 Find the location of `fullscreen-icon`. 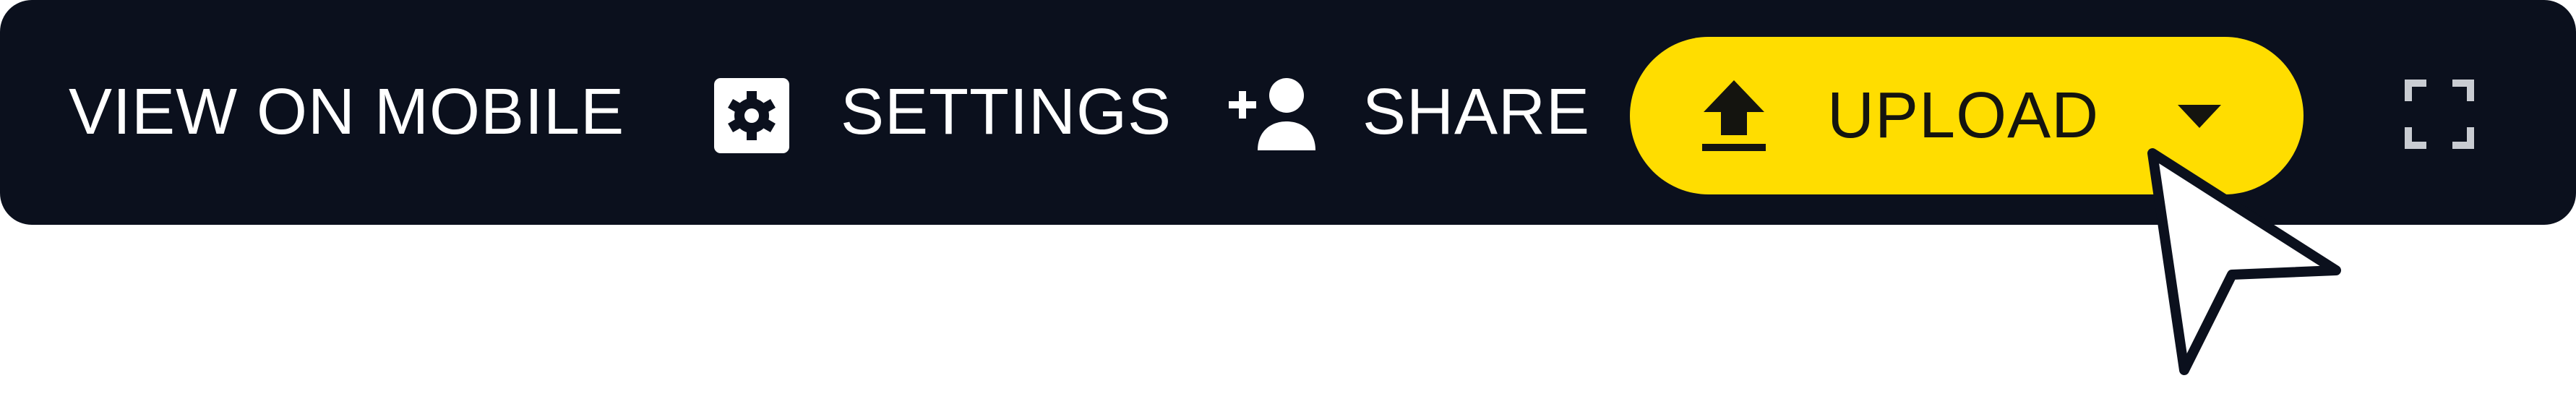

fullscreen-icon is located at coordinates (2440, 114).